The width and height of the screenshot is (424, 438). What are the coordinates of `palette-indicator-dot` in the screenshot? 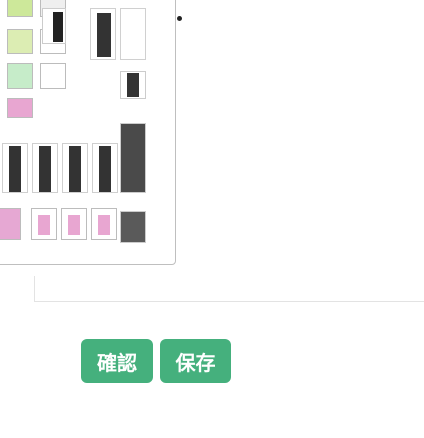 It's located at (179, 18).